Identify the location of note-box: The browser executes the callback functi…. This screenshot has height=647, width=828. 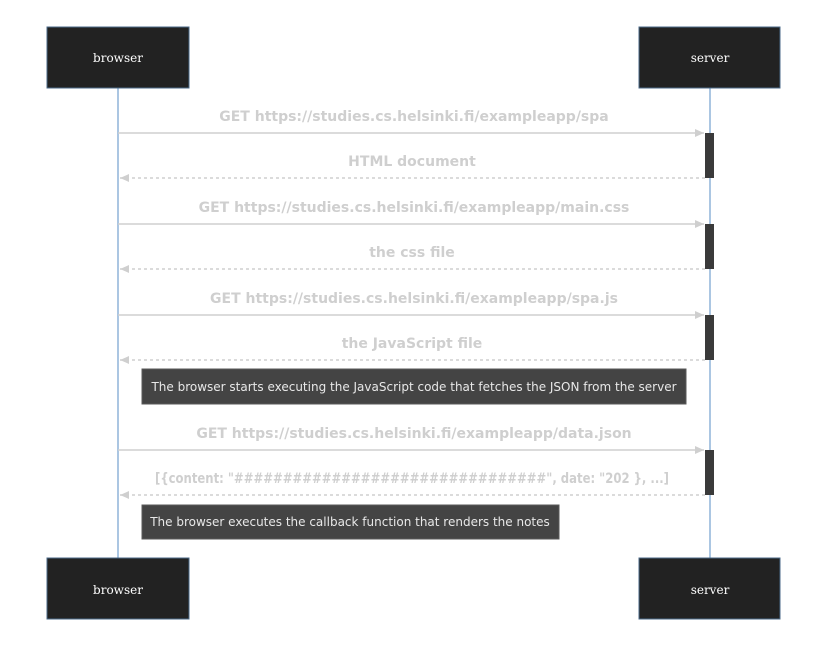
(350, 522).